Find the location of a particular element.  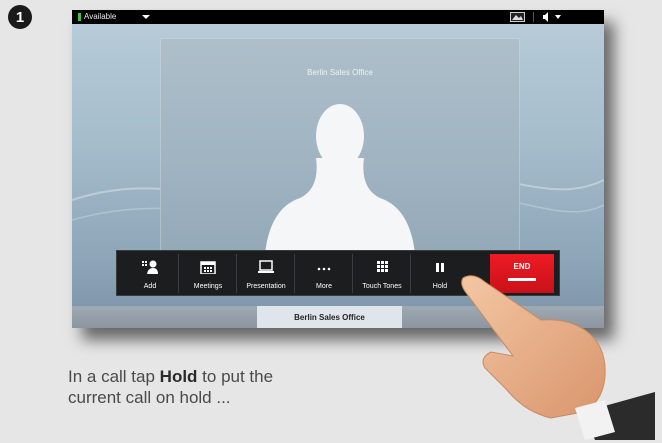

add-label: Add is located at coordinates (150, 286).